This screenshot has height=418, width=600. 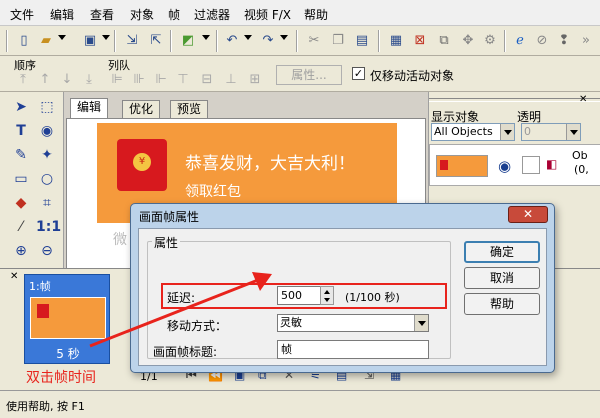 What do you see at coordinates (232, 41) in the screenshot?
I see `undo-icon: ↶` at bounding box center [232, 41].